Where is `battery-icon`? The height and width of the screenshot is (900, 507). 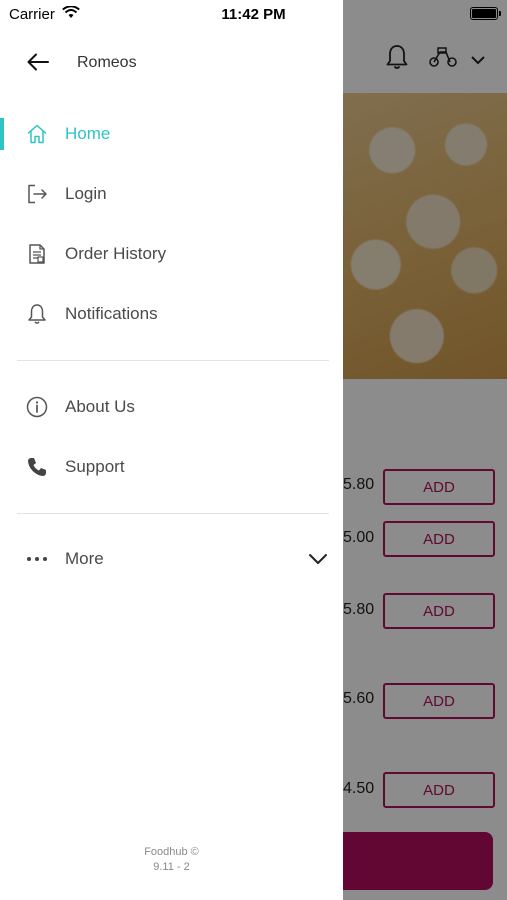 battery-icon is located at coordinates (484, 13).